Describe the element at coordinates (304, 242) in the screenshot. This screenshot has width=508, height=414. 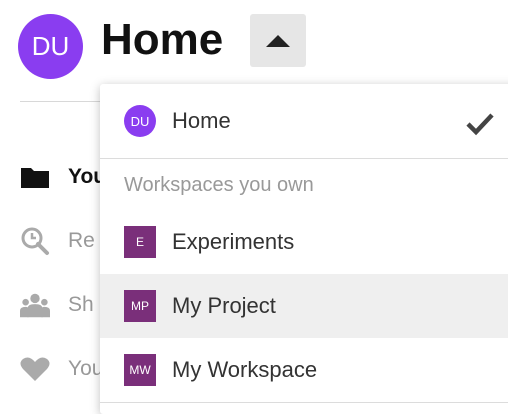
I see `menu-item-workspace: E Experiments` at that location.